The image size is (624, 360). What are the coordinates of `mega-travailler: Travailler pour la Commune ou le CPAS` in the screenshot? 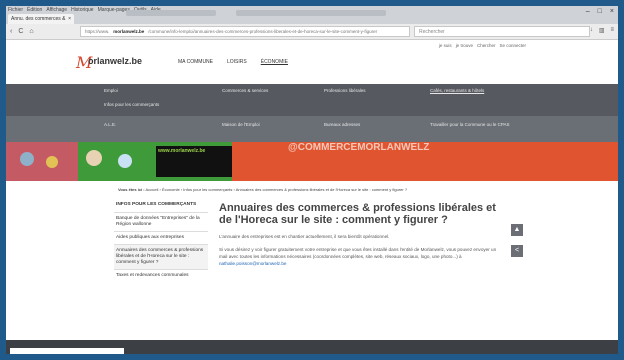 It's located at (480, 125).